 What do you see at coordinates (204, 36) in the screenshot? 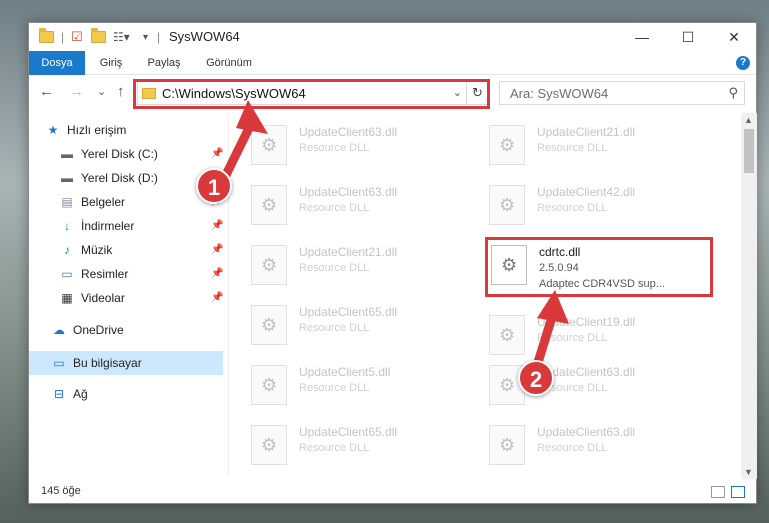
I see `window-title: SysWOW64` at bounding box center [204, 36].